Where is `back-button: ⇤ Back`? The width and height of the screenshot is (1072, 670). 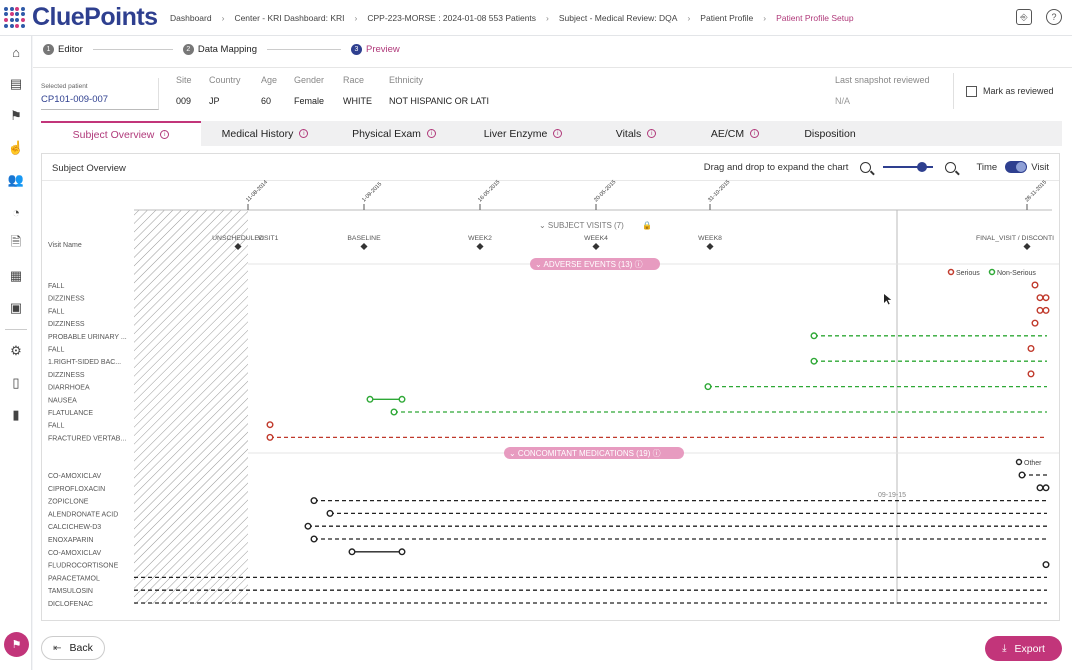 back-button: ⇤ Back is located at coordinates (73, 648).